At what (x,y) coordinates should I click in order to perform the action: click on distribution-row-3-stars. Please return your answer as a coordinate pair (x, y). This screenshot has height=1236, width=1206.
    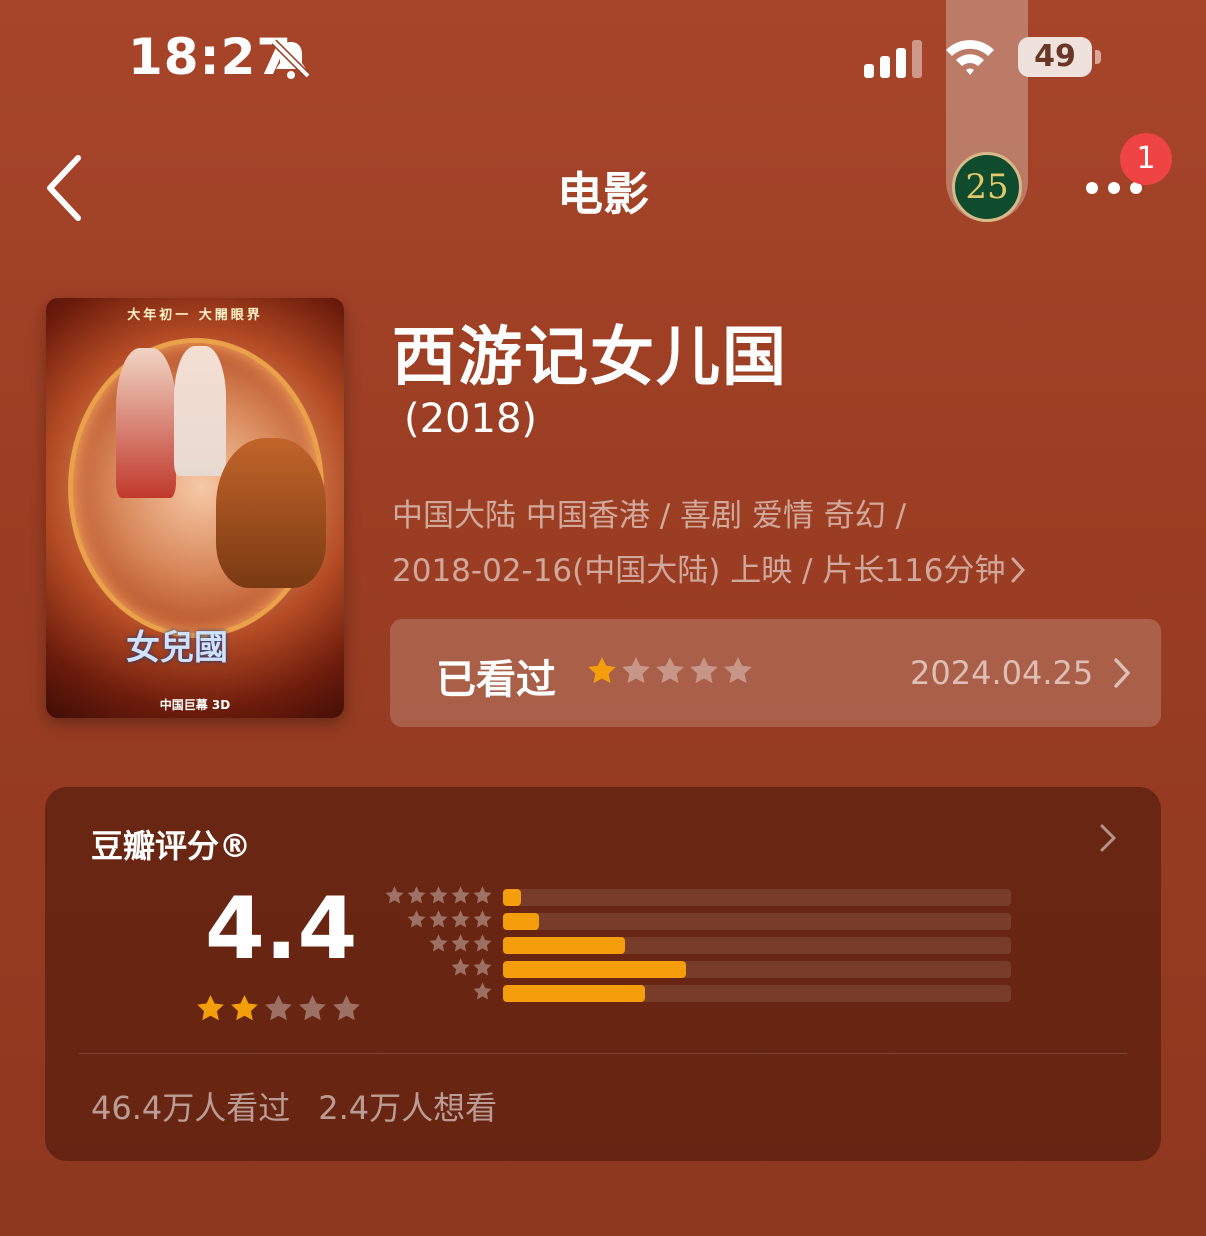
    Looking at the image, I should click on (698, 945).